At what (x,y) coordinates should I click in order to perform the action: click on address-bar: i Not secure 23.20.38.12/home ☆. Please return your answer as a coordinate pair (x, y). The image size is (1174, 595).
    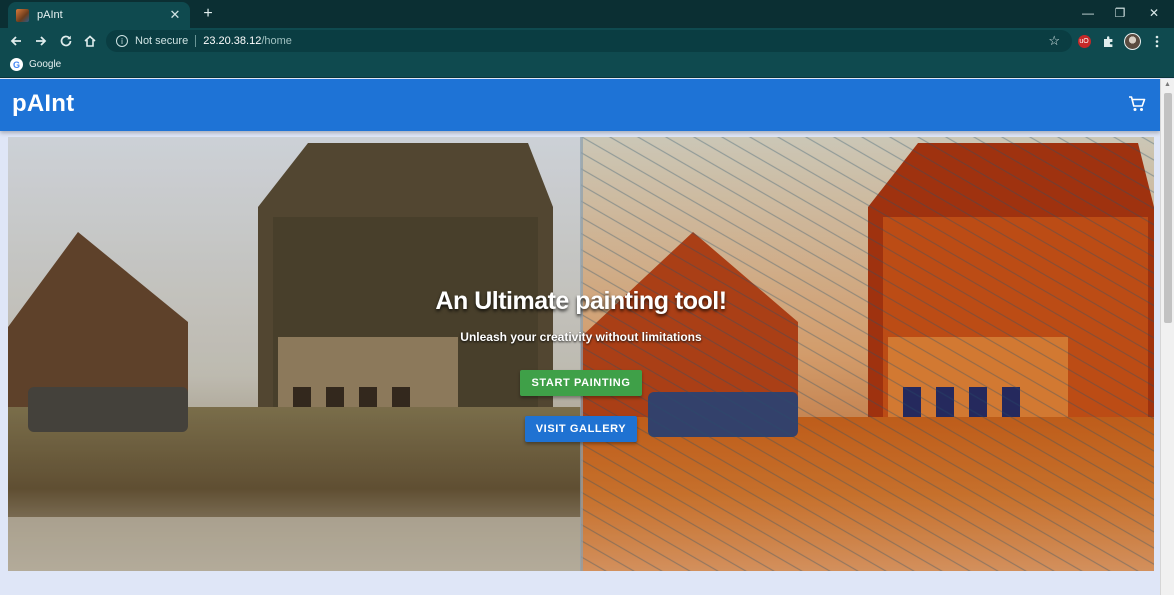
    Looking at the image, I should click on (589, 41).